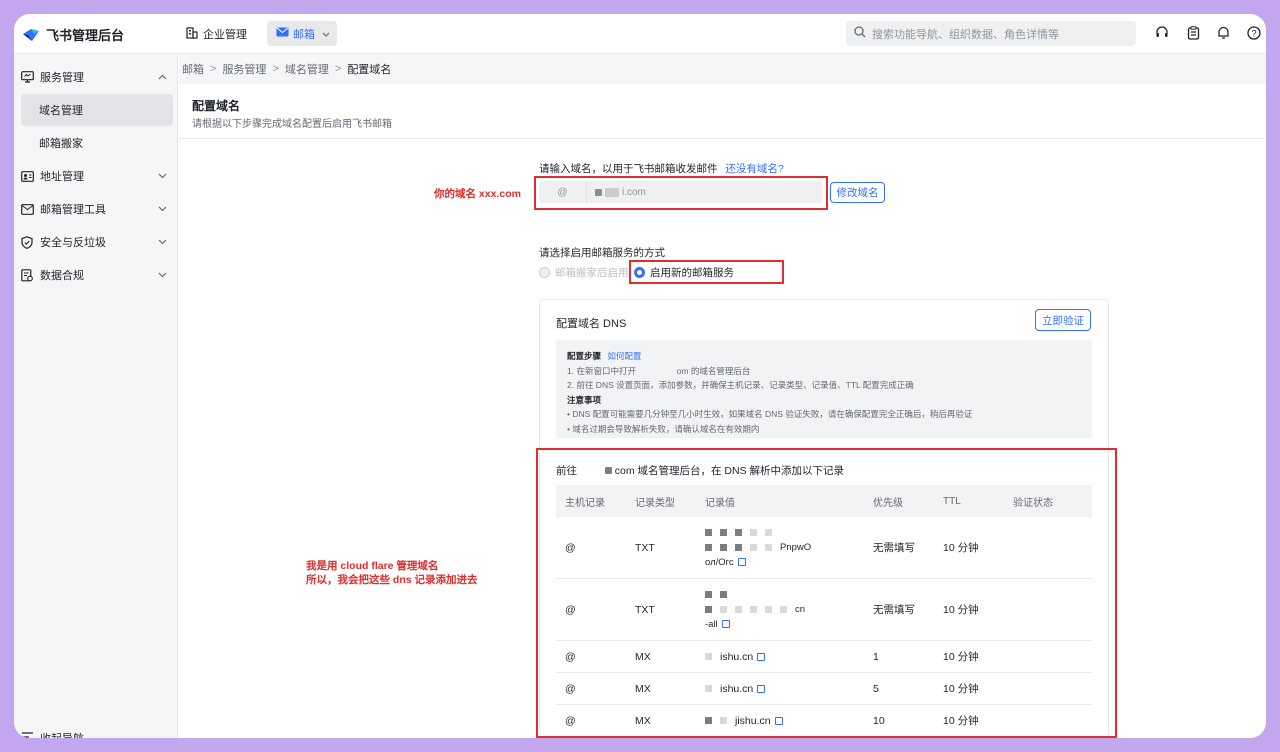  I want to click on sidebar-subitem-label: 邮箱搬家, so click(61, 144).